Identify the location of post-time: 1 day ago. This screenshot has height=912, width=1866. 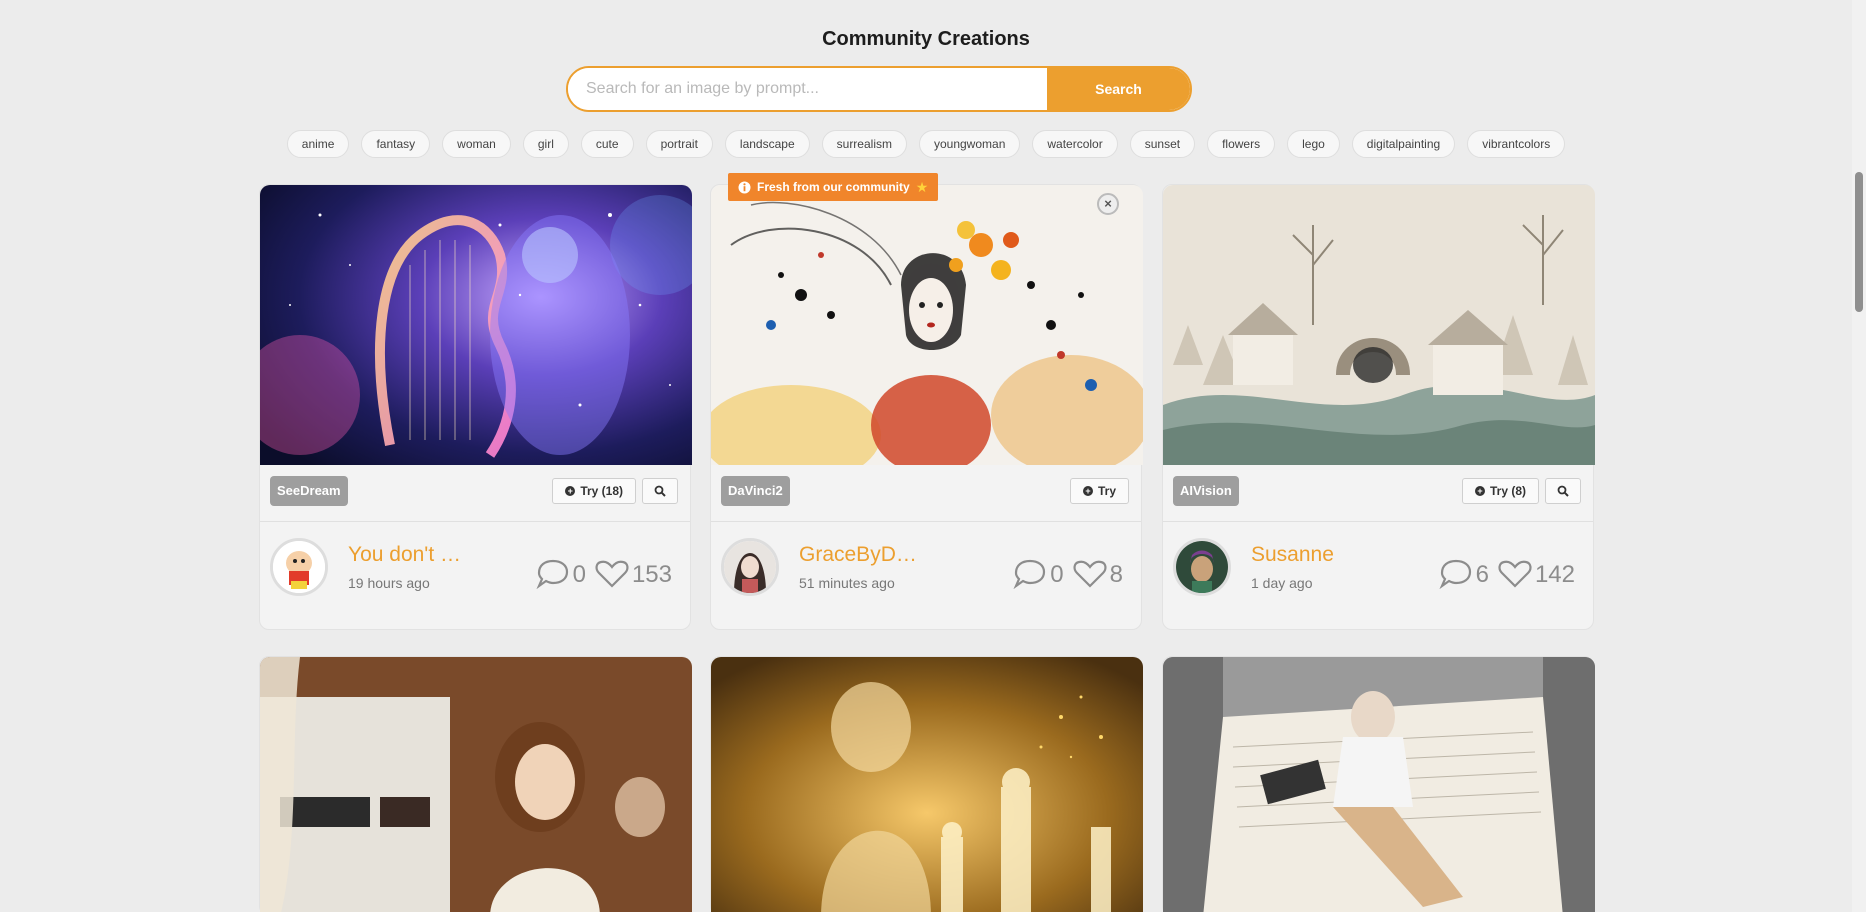
(1282, 583).